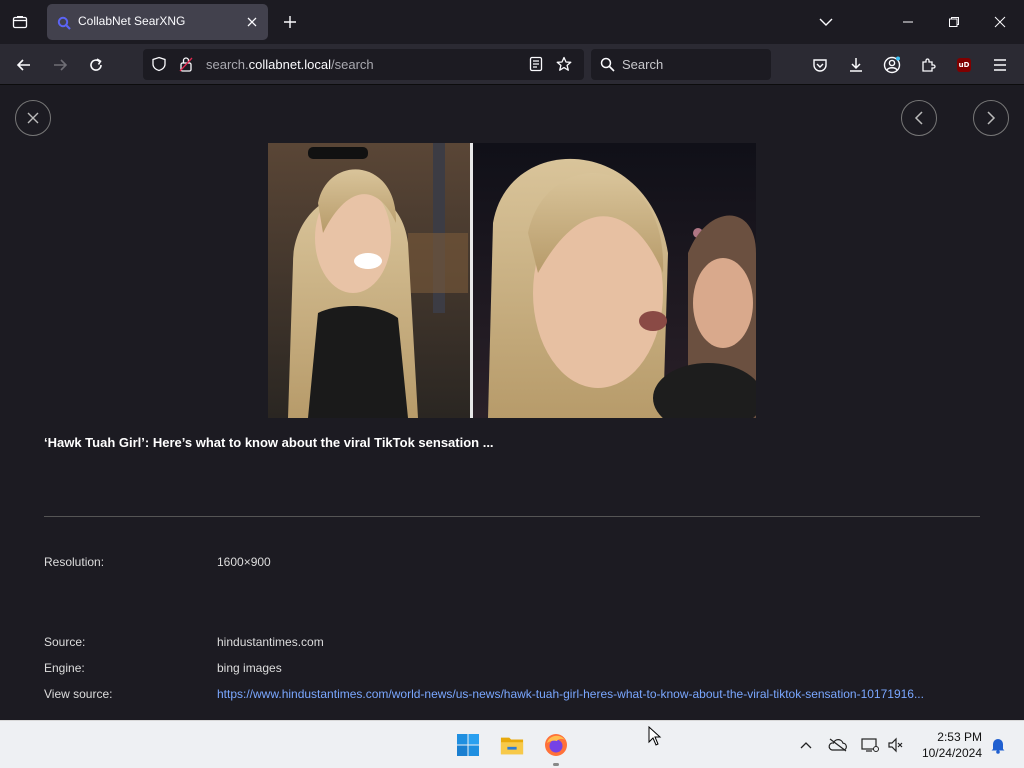  I want to click on minimize-icon, so click(908, 22).